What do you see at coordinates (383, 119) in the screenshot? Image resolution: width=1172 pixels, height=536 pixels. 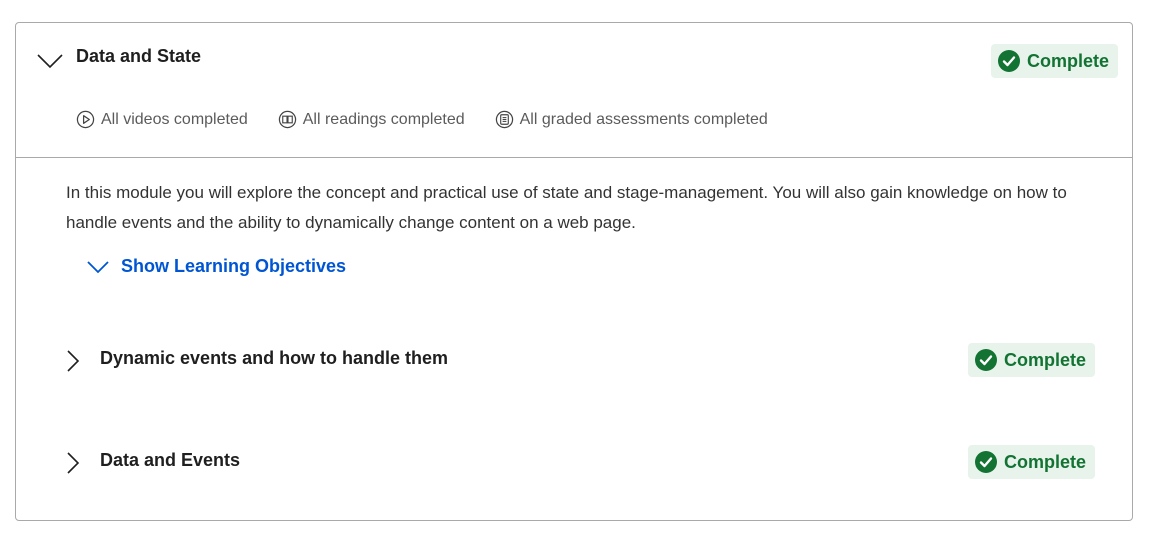 I see `readings-summary-label: All readings completed` at bounding box center [383, 119].